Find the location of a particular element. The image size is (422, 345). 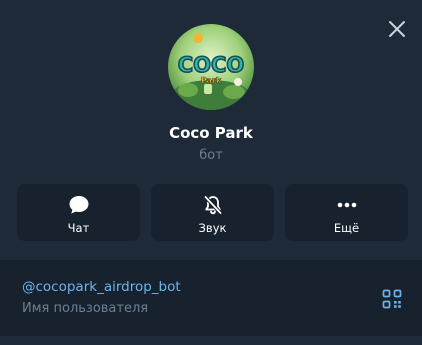

avatar-image: COCO Park is located at coordinates (211, 67).